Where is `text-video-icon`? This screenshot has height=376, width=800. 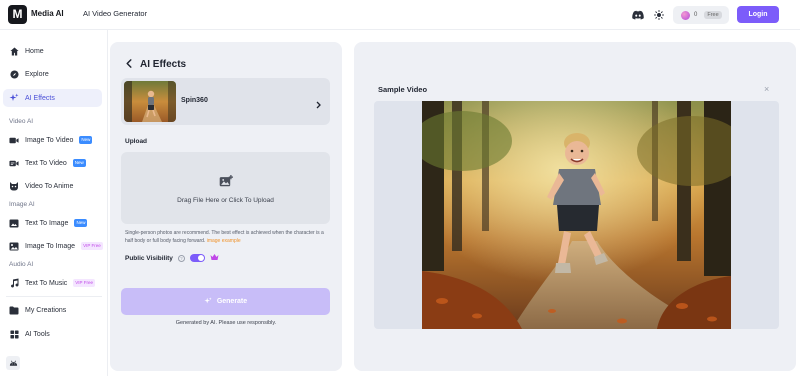
text-video-icon is located at coordinates (14, 163).